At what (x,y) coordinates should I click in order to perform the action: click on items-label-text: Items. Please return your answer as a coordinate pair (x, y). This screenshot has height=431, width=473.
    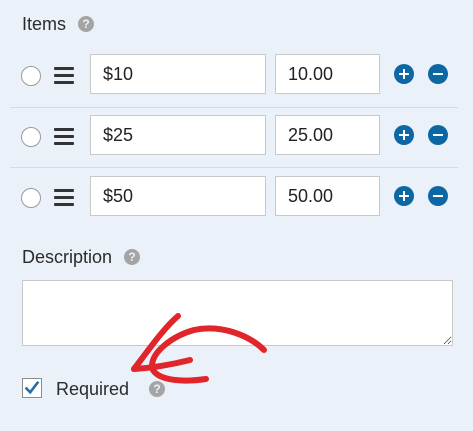
    Looking at the image, I should click on (44, 24).